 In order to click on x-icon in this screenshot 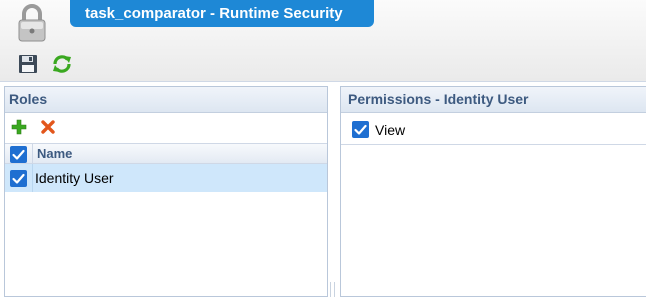, I will do `click(48, 129)`.